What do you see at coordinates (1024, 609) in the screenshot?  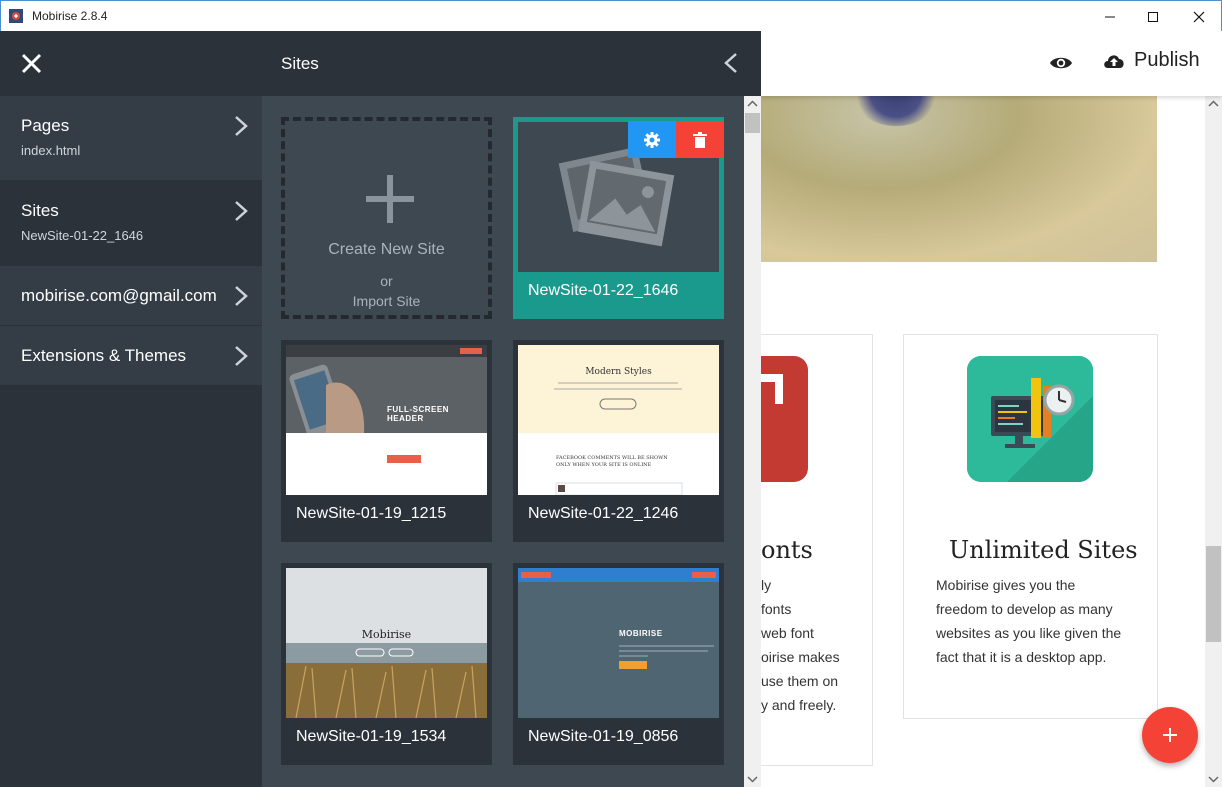 I see `feature-line: freedom to develop as many` at bounding box center [1024, 609].